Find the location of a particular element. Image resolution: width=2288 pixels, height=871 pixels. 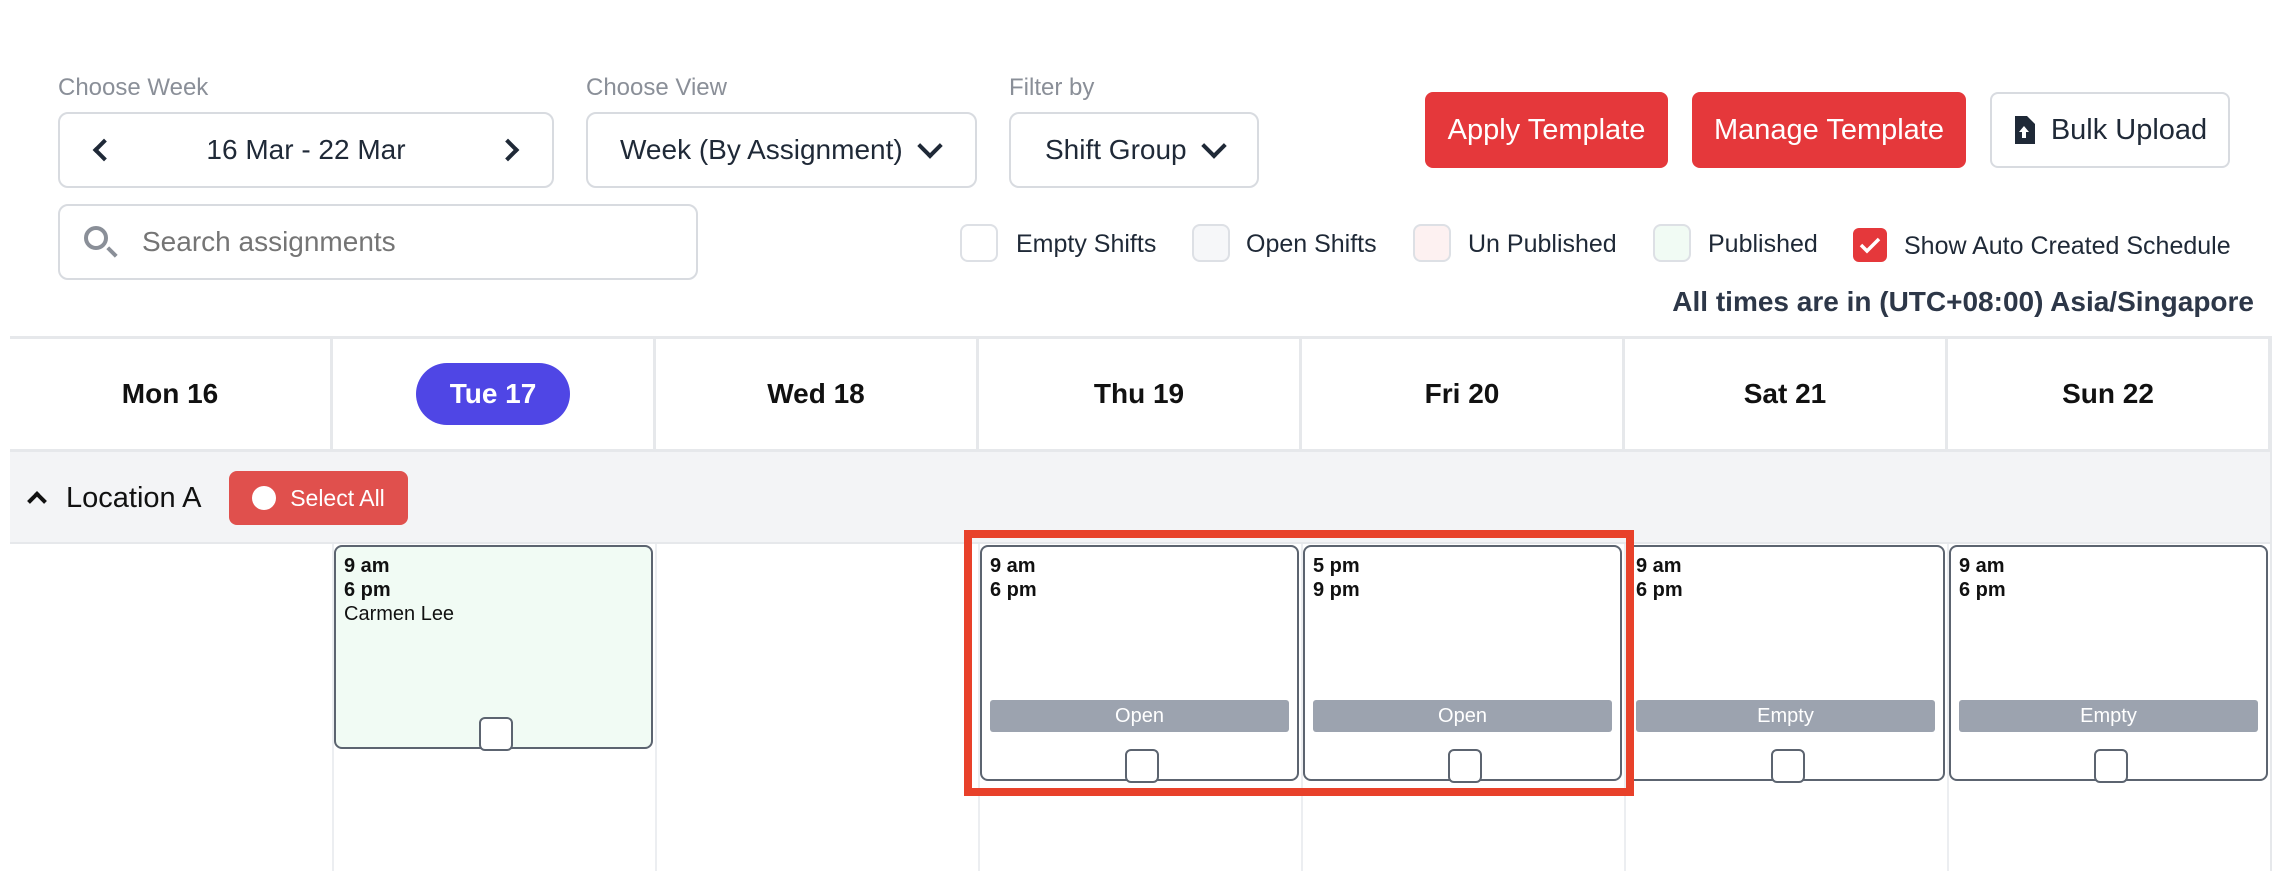

published-checkbox is located at coordinates (1672, 243).